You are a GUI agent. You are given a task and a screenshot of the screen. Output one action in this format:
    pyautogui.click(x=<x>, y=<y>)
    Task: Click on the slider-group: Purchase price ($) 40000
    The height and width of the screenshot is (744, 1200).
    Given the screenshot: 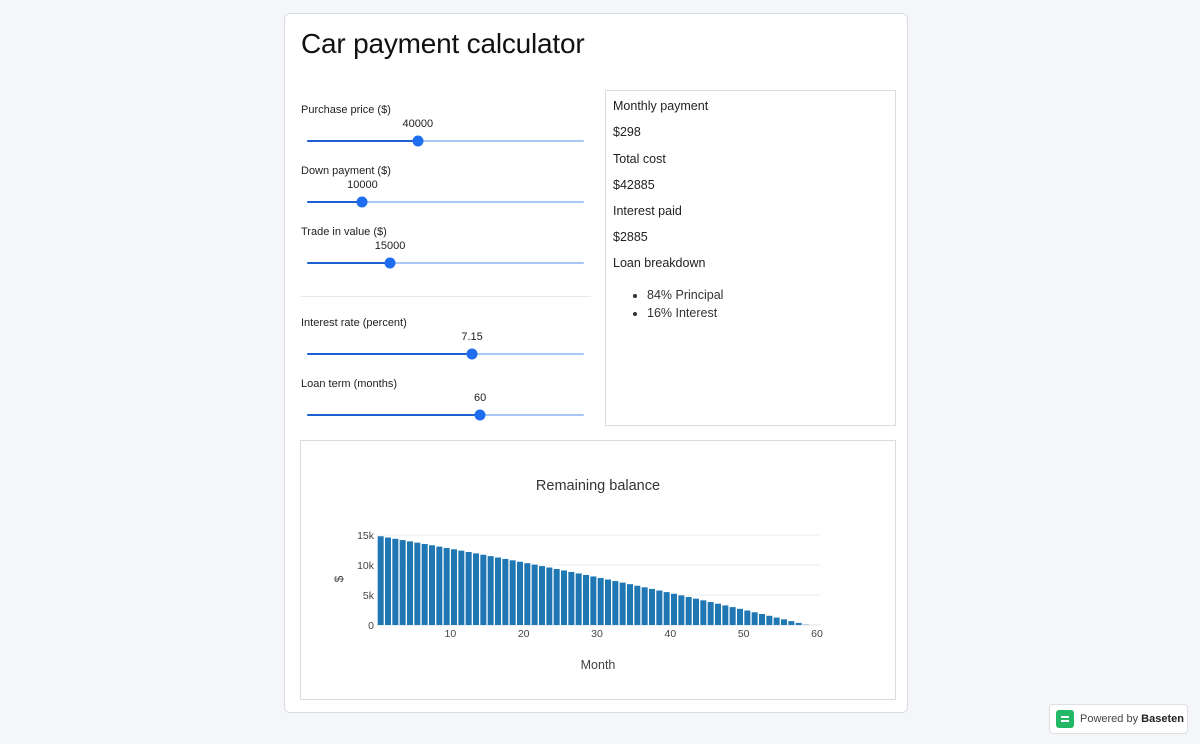 What is the action you would take?
    pyautogui.click(x=447, y=134)
    